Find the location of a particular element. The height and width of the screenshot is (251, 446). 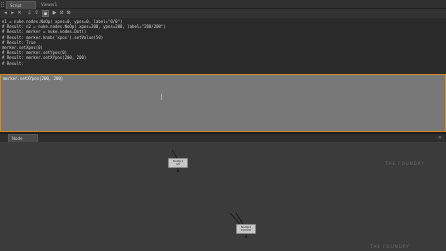

previous-script-icon: ◂ is located at coordinates (5, 13).